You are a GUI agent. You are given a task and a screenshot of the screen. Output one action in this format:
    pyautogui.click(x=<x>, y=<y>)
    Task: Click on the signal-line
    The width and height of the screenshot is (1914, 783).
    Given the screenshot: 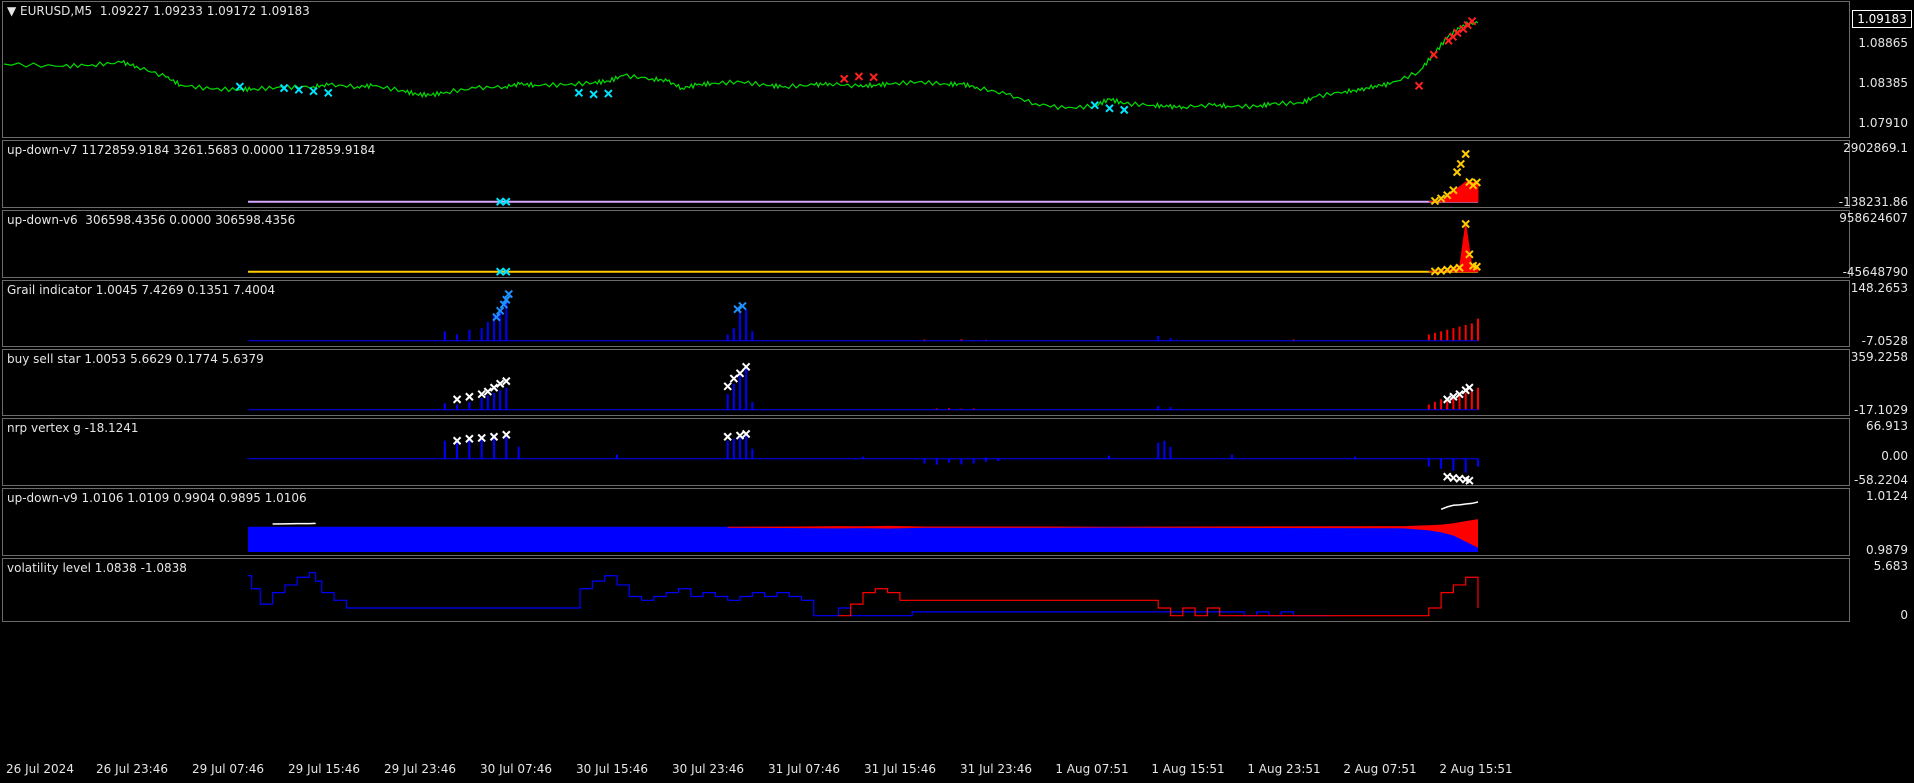 What is the action you would take?
    pyautogui.click(x=875, y=513)
    